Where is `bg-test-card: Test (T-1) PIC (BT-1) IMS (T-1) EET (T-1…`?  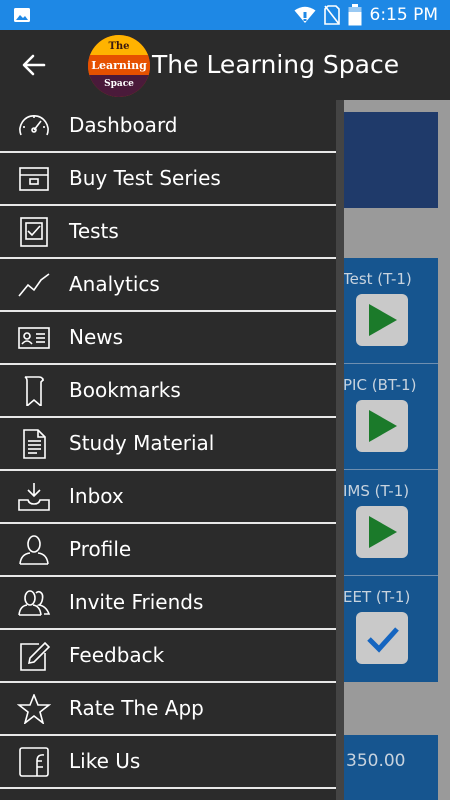
bg-test-card: Test (T-1) PIC (BT-1) IMS (T-1) EET (T-1… is located at coordinates (384, 470).